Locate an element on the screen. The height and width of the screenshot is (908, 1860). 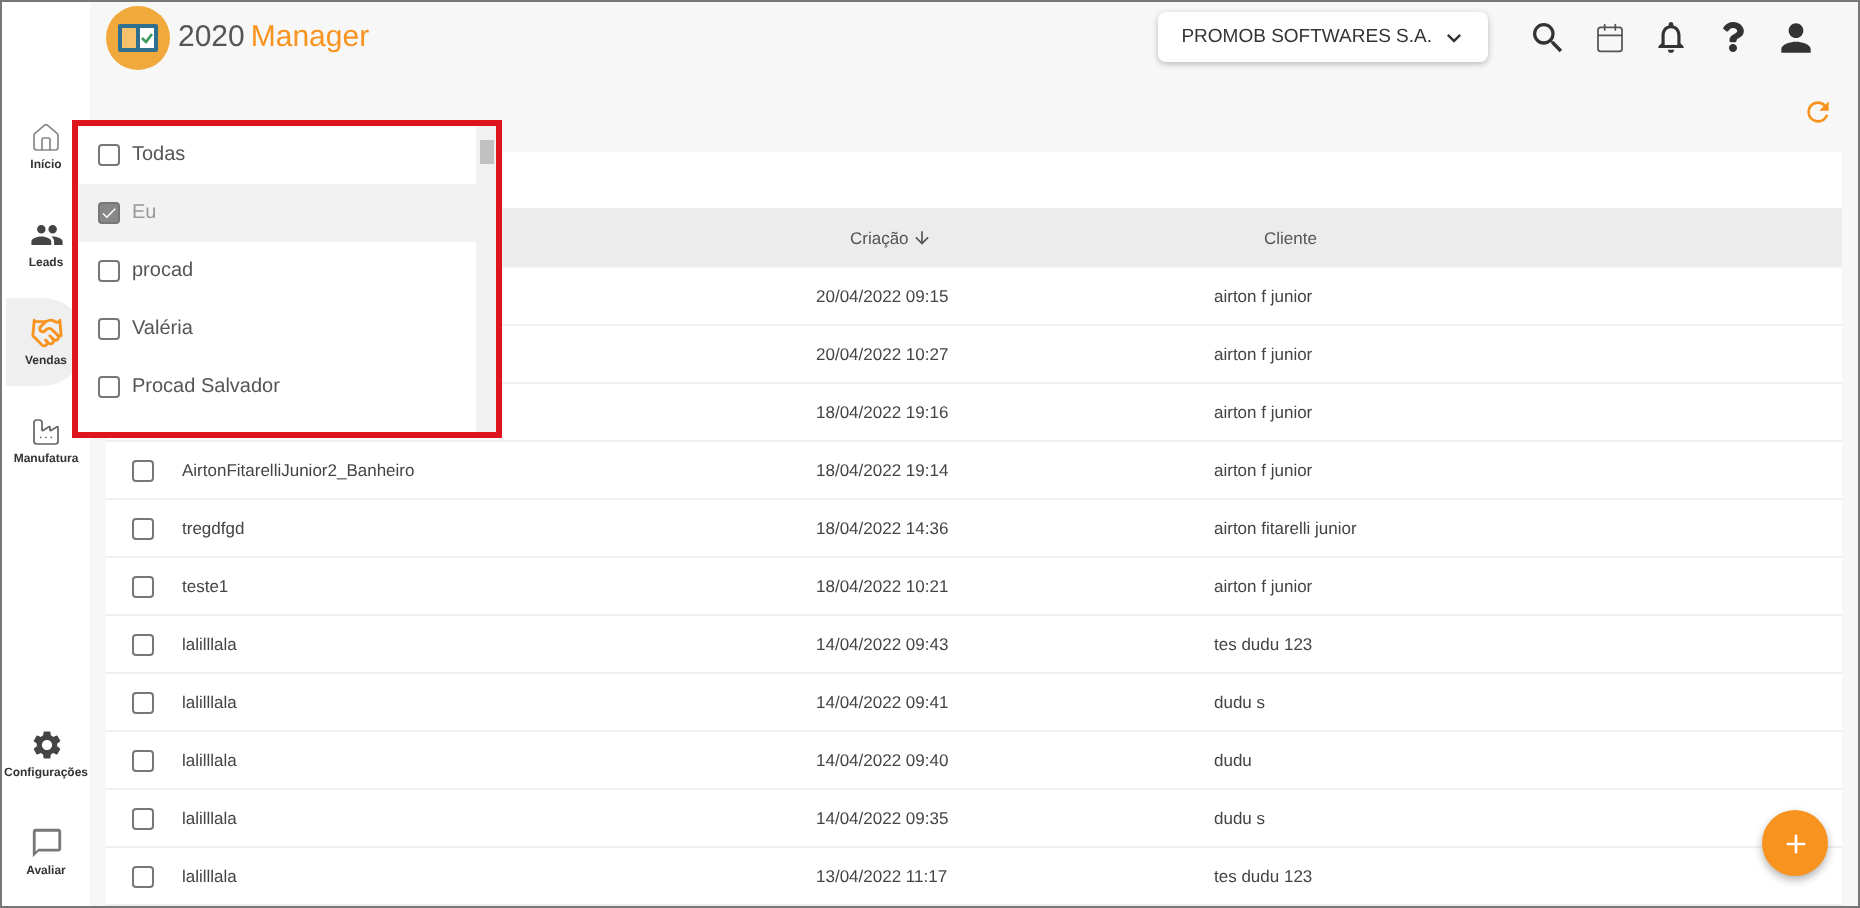
table-cell-text: 18/04/2022 19:14 is located at coordinates (883, 470).